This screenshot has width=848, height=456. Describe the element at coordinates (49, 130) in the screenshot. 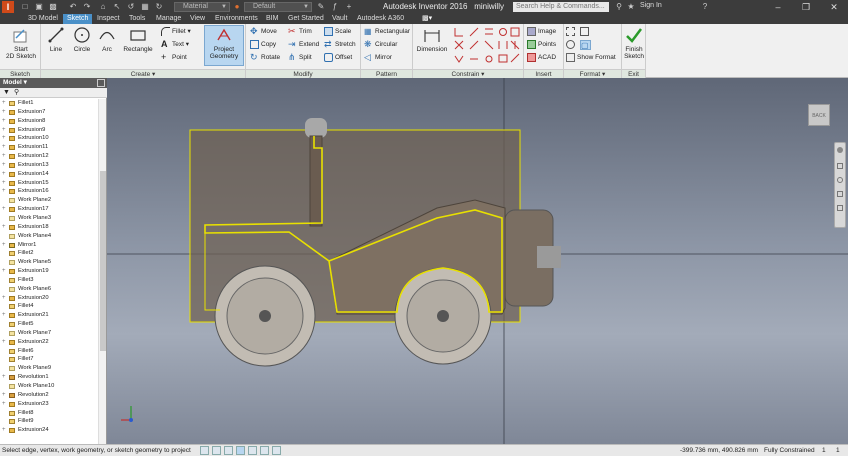

I see `browser-node: + Extrusion9` at that location.